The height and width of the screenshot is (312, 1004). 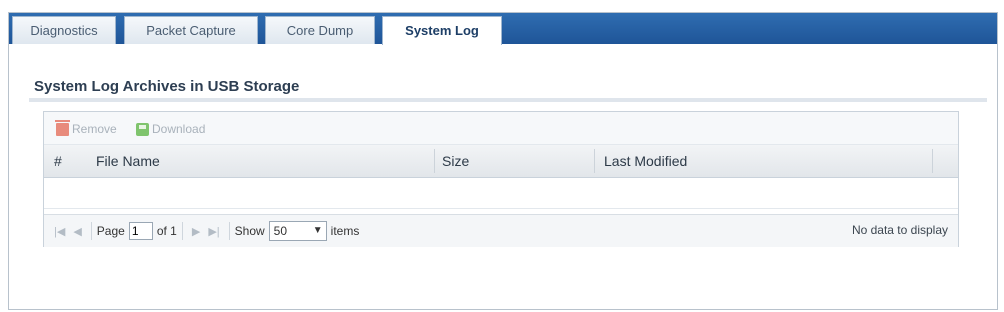 I want to click on column-header-index: #, so click(x=67, y=161).